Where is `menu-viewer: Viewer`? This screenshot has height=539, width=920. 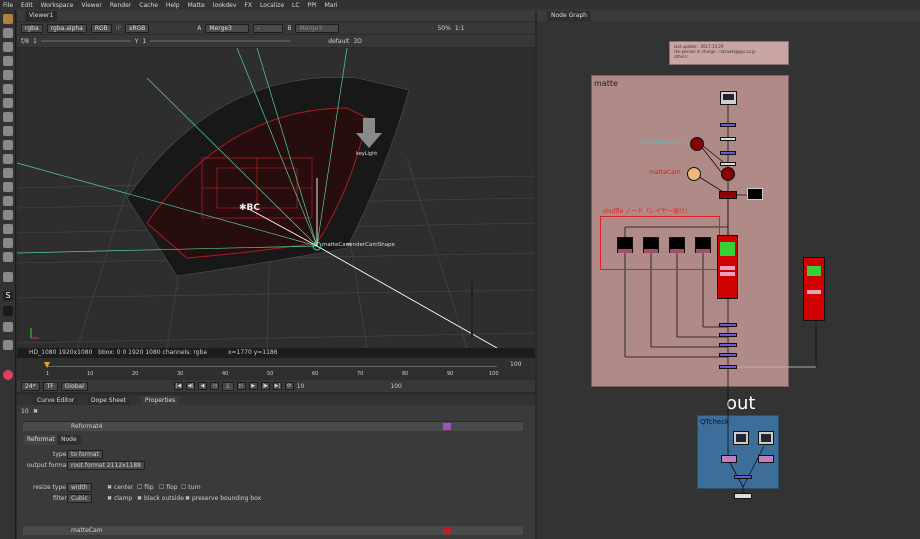 menu-viewer: Viewer is located at coordinates (91, 5).